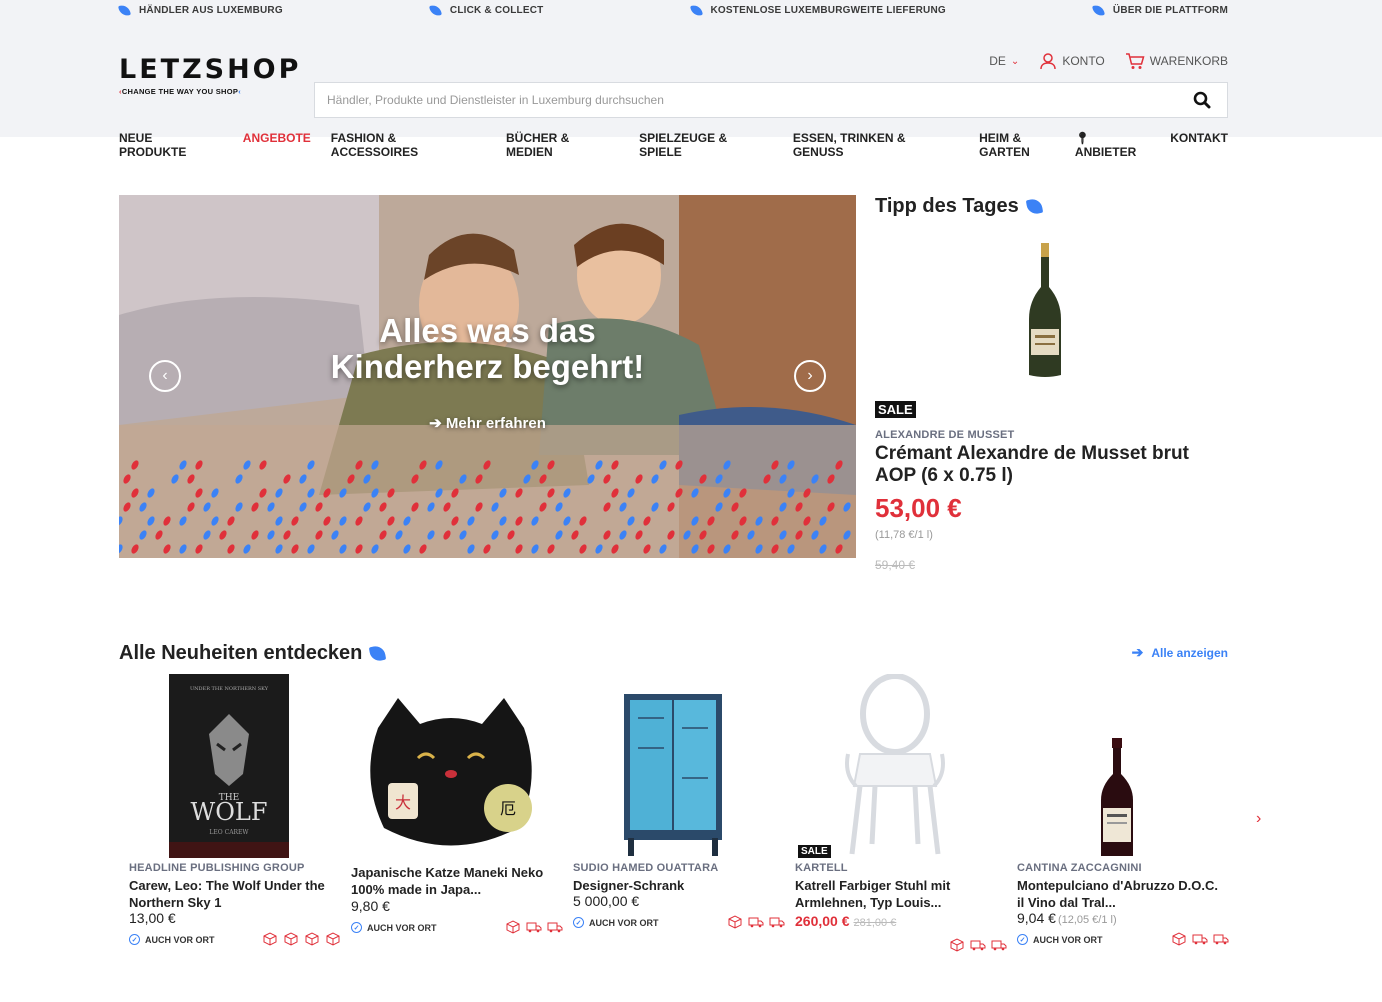  What do you see at coordinates (1004, 61) in the screenshot?
I see `language-select: DE ⌄` at bounding box center [1004, 61].